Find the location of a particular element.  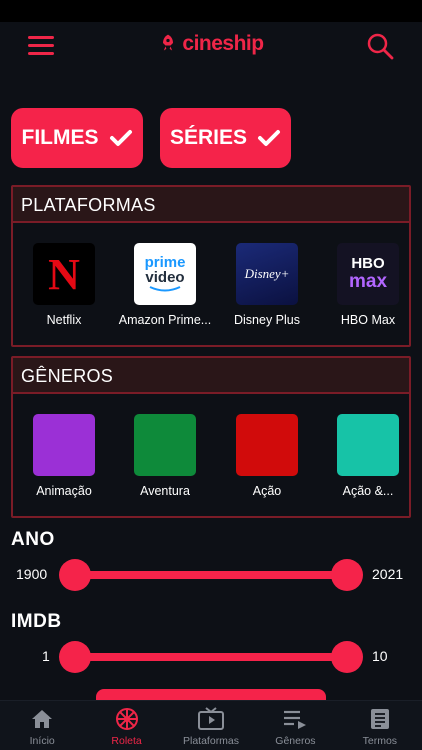

filmes-toggle-button: FILMES is located at coordinates (77, 138).